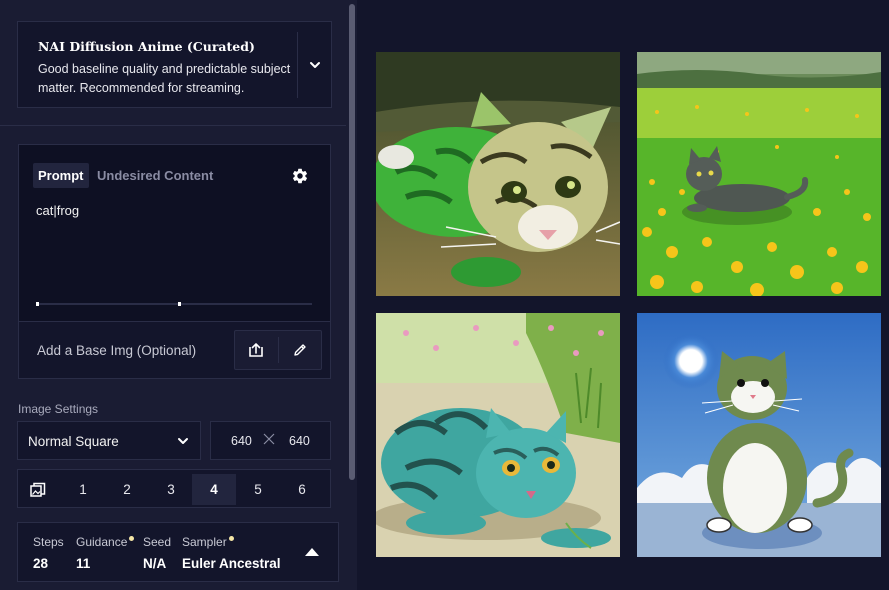 Image resolution: width=889 pixels, height=590 pixels. I want to click on param-steps: Steps 28, so click(48, 553).